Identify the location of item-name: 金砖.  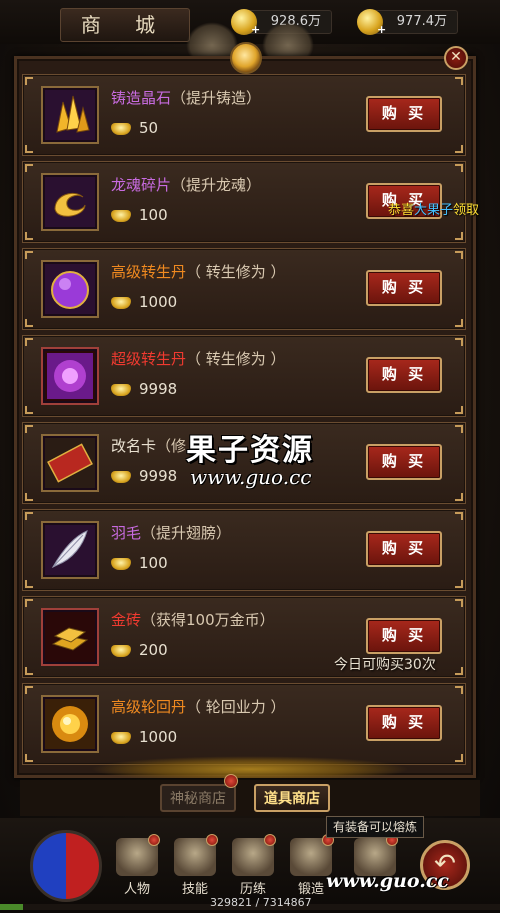
(126, 620).